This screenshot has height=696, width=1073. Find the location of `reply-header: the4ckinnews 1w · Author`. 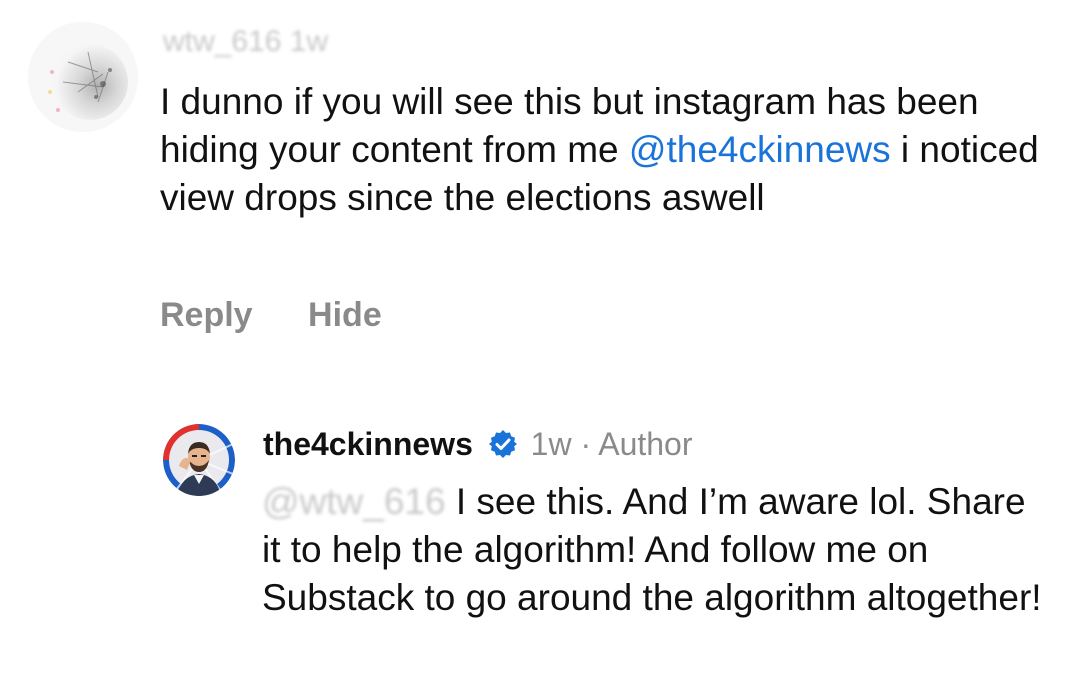

reply-header: the4ckinnews 1w · Author is located at coordinates (478, 446).